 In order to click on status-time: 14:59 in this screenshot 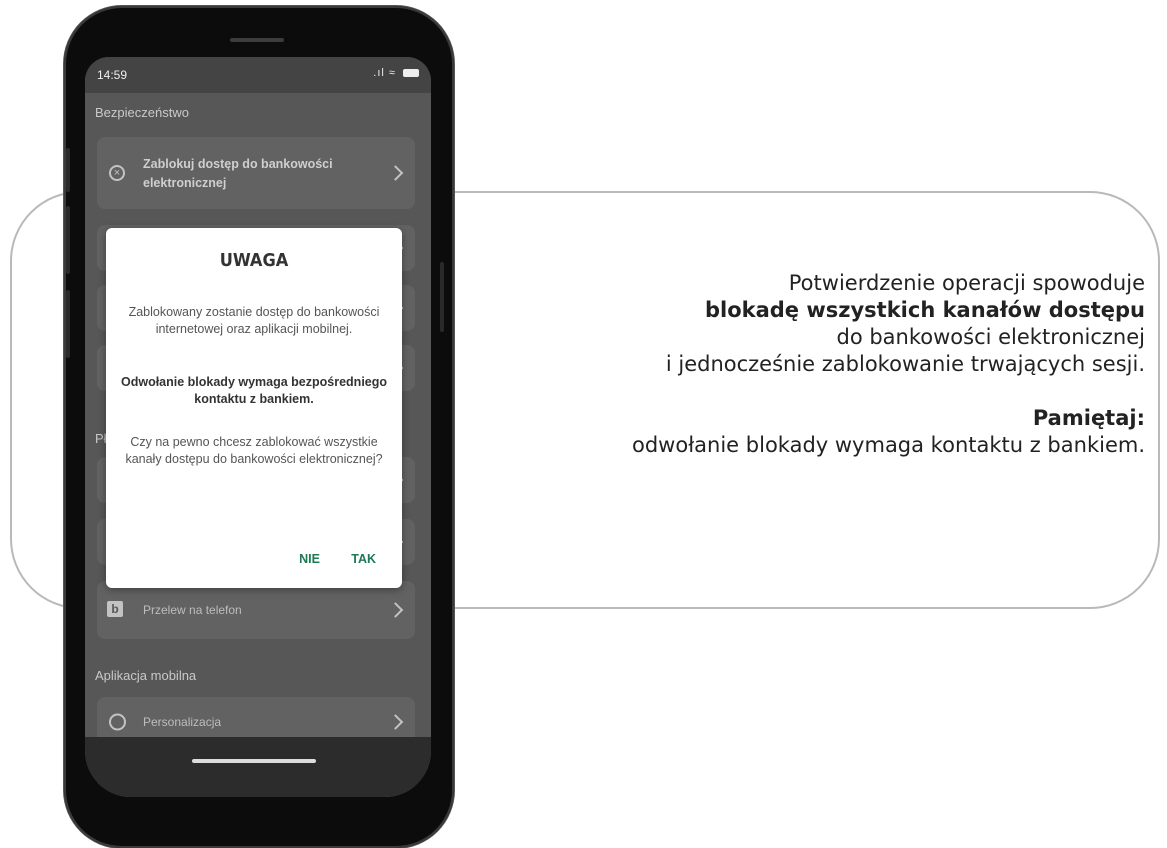, I will do `click(112, 75)`.